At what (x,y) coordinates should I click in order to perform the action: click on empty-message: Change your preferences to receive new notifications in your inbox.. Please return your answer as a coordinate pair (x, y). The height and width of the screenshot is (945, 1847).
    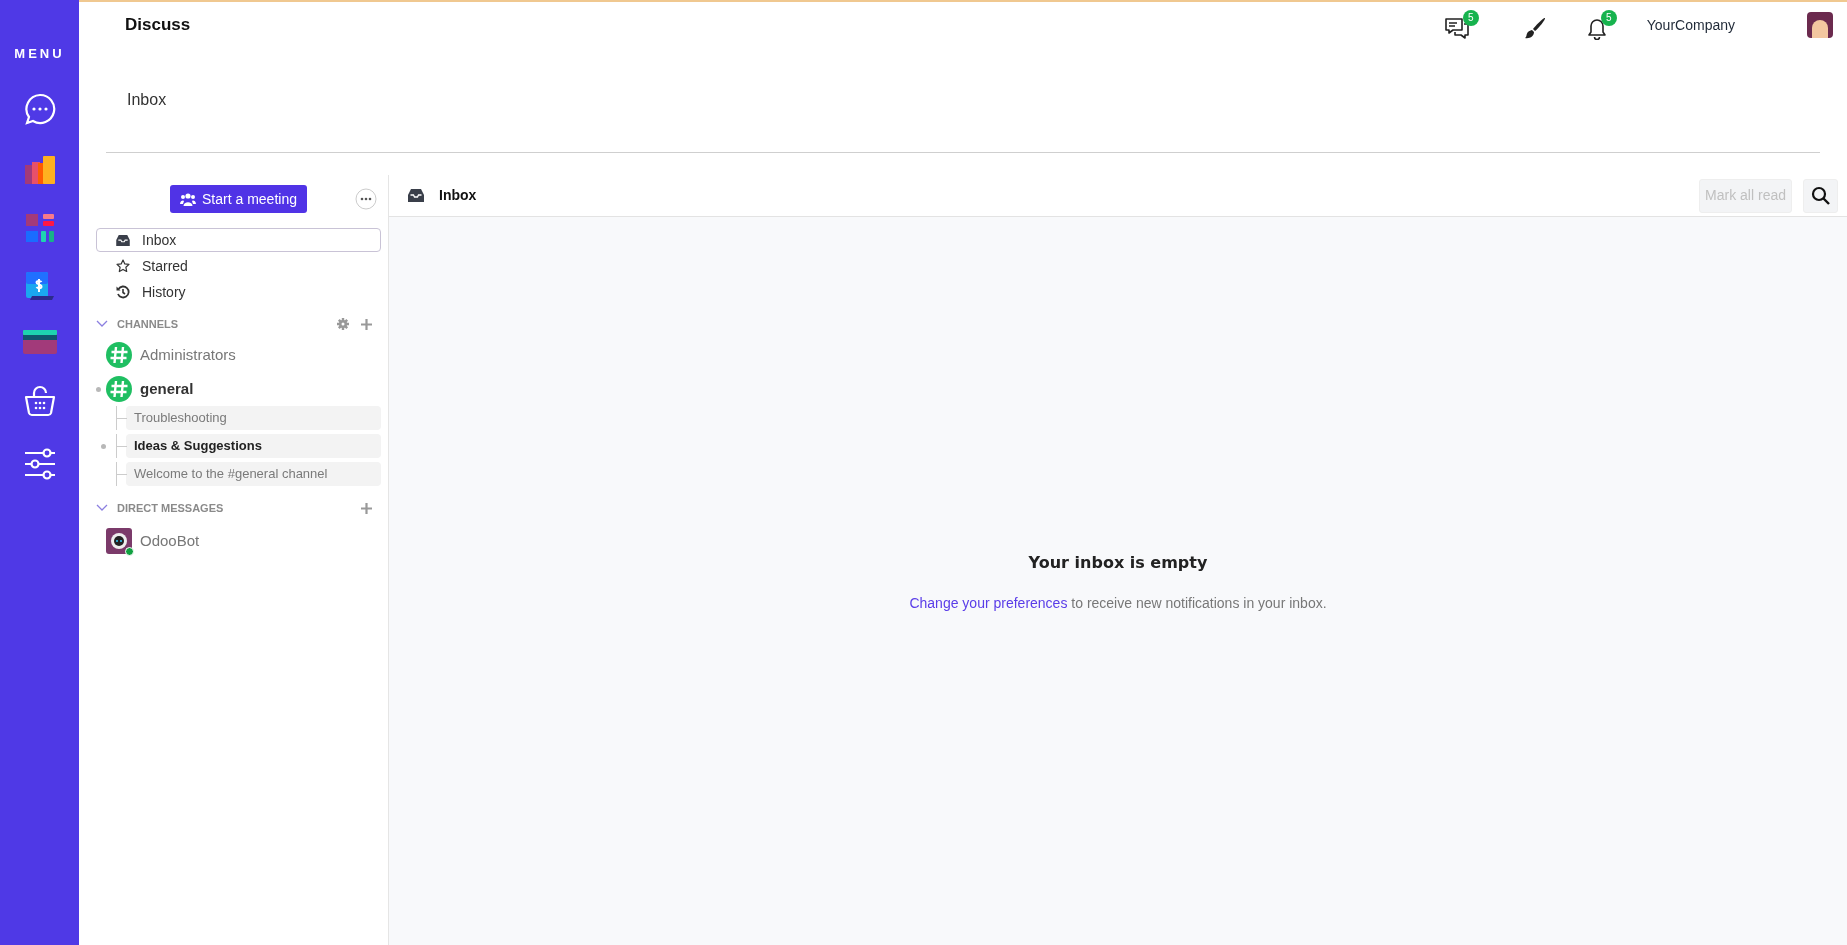
    Looking at the image, I should click on (1118, 603).